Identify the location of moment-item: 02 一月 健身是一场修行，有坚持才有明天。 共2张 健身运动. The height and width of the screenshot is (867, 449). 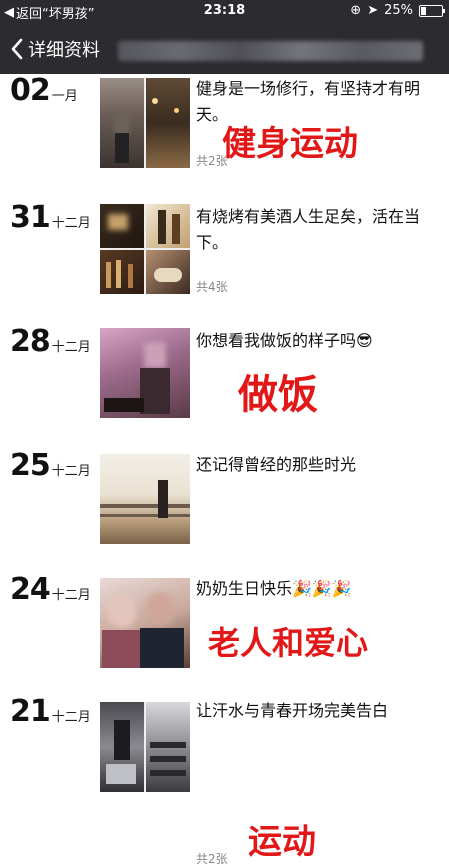
(224, 128).